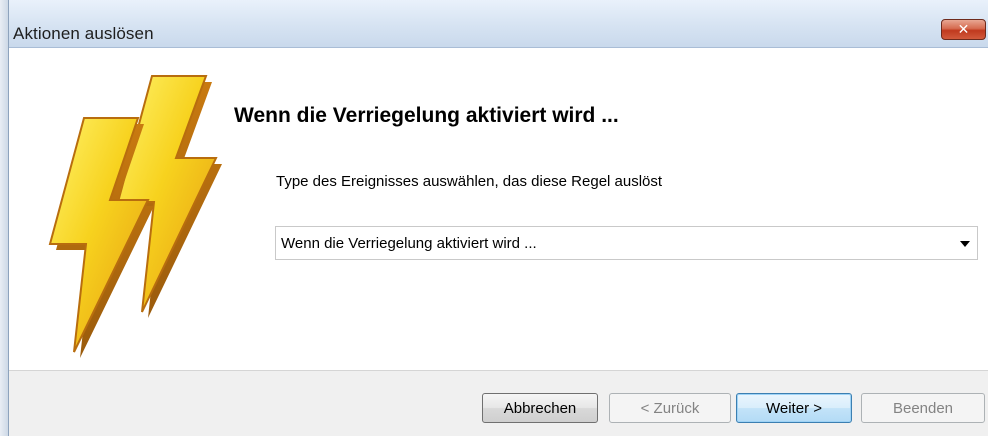 Image resolution: width=988 pixels, height=436 pixels. Describe the element at coordinates (4, 218) in the screenshot. I see `window-border` at that location.